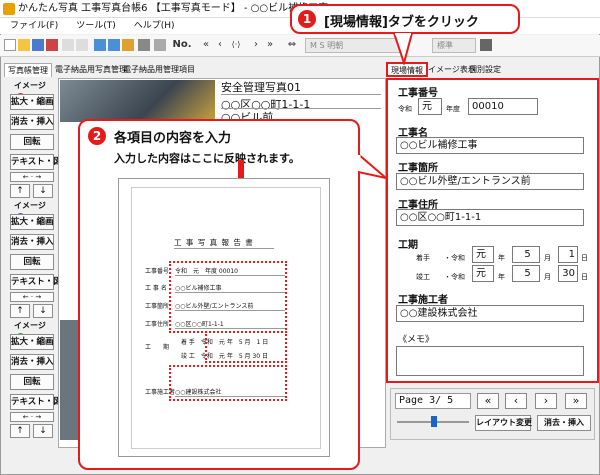  Describe the element at coordinates (501, 258) in the screenshot. I see `start-year-unit: 年` at that location.